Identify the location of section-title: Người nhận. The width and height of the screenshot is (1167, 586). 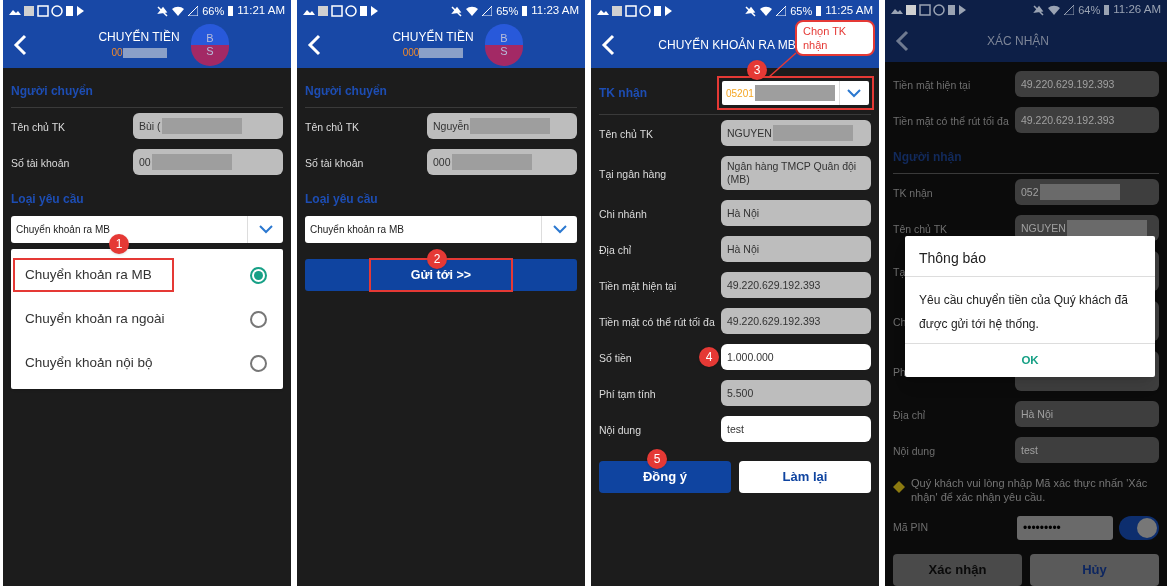
(927, 157).